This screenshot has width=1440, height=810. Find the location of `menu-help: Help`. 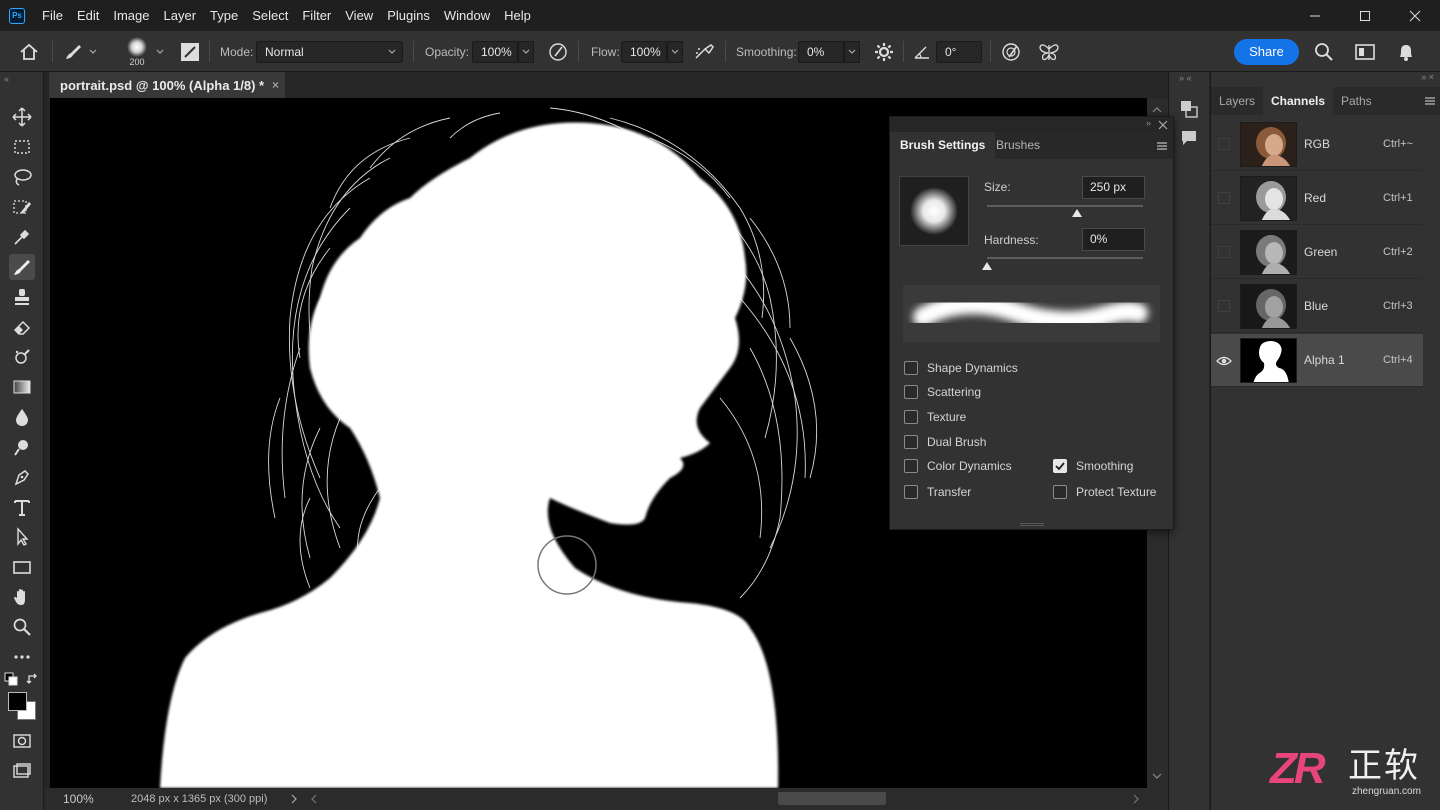

menu-help: Help is located at coordinates (517, 15).